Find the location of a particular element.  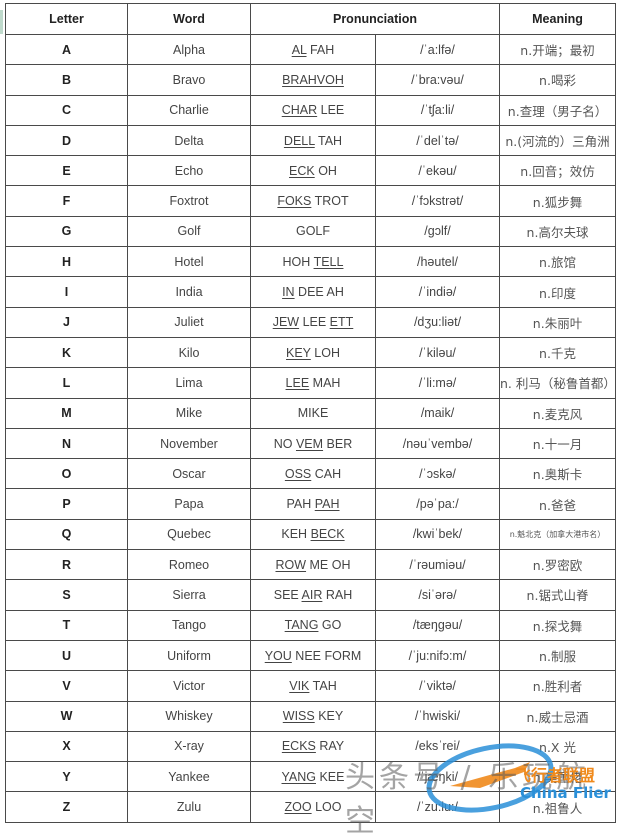

pronunciation-cell: ECKS RAY is located at coordinates (313, 746).